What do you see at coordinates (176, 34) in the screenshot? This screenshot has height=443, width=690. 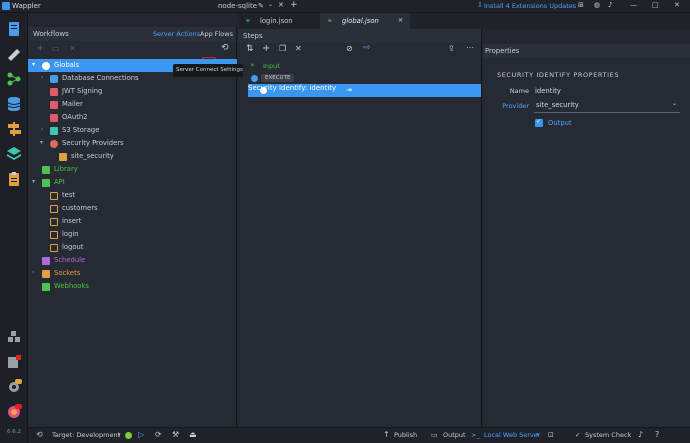 I see `server-actions-tab: Server Actions` at bounding box center [176, 34].